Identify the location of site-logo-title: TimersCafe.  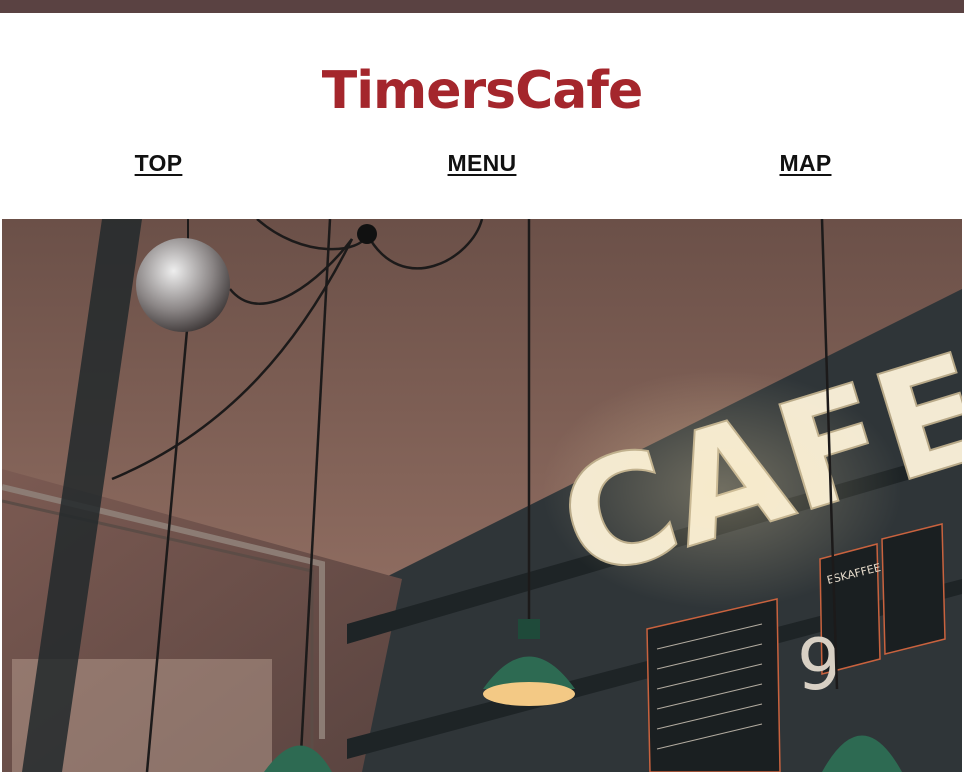
(482, 91).